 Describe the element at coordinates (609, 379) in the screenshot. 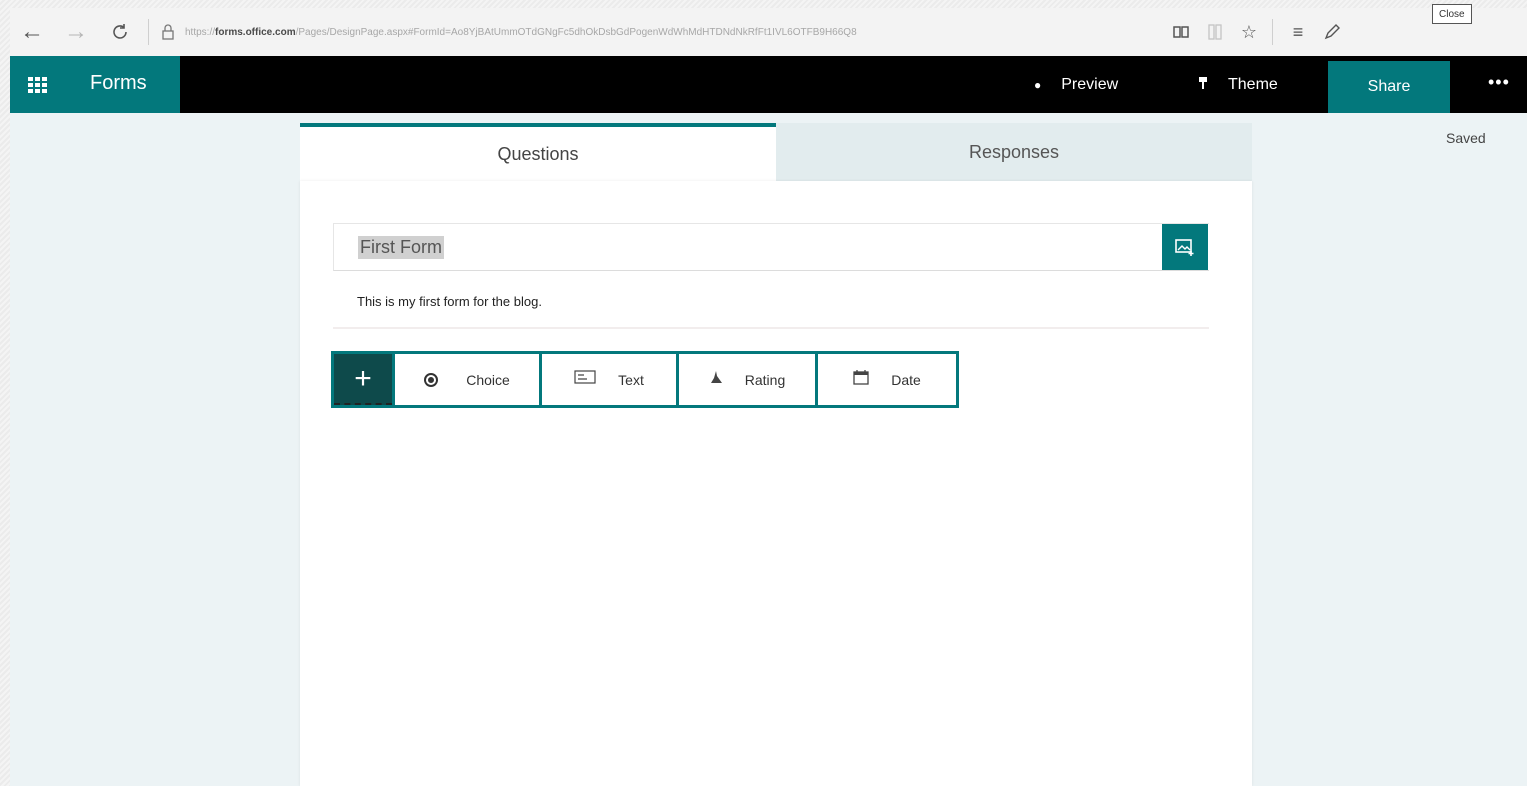

I see `text-button: Text` at that location.